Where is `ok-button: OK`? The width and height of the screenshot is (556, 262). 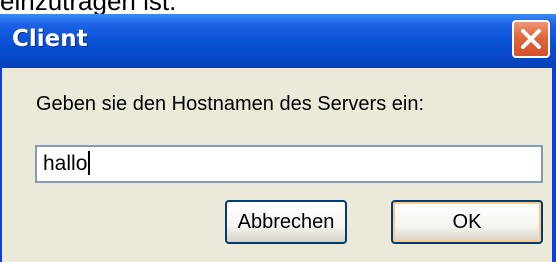 ok-button: OK is located at coordinates (467, 222).